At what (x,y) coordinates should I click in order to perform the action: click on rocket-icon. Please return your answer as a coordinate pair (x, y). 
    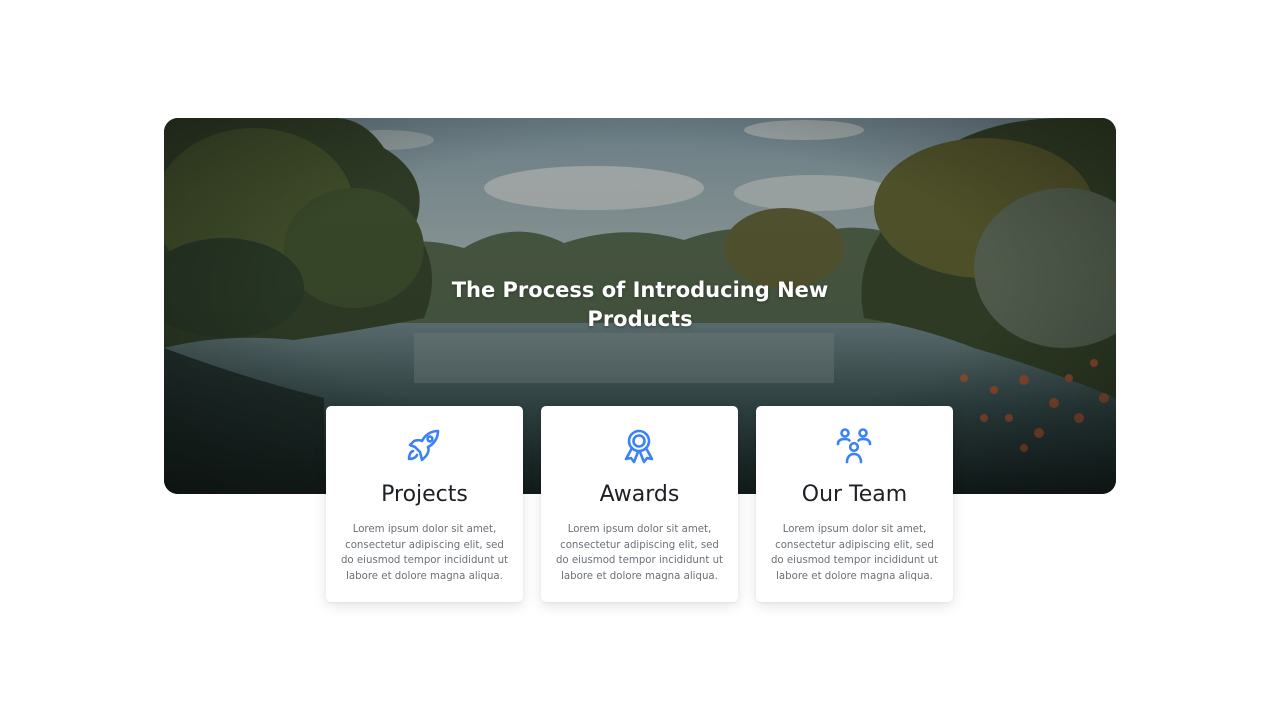
    Looking at the image, I should click on (424, 446).